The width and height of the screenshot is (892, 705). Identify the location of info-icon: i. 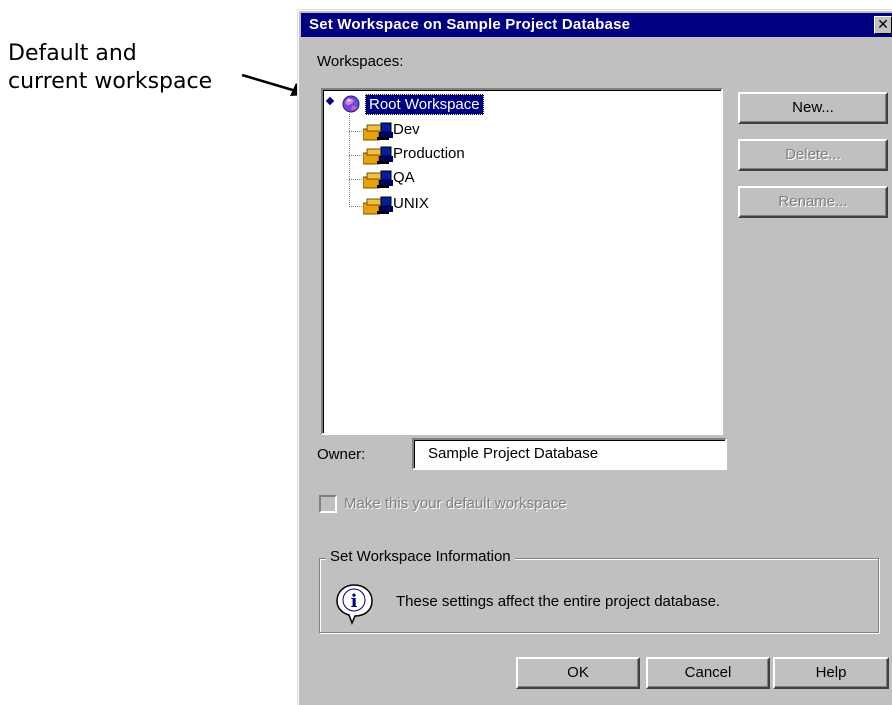
(354, 604).